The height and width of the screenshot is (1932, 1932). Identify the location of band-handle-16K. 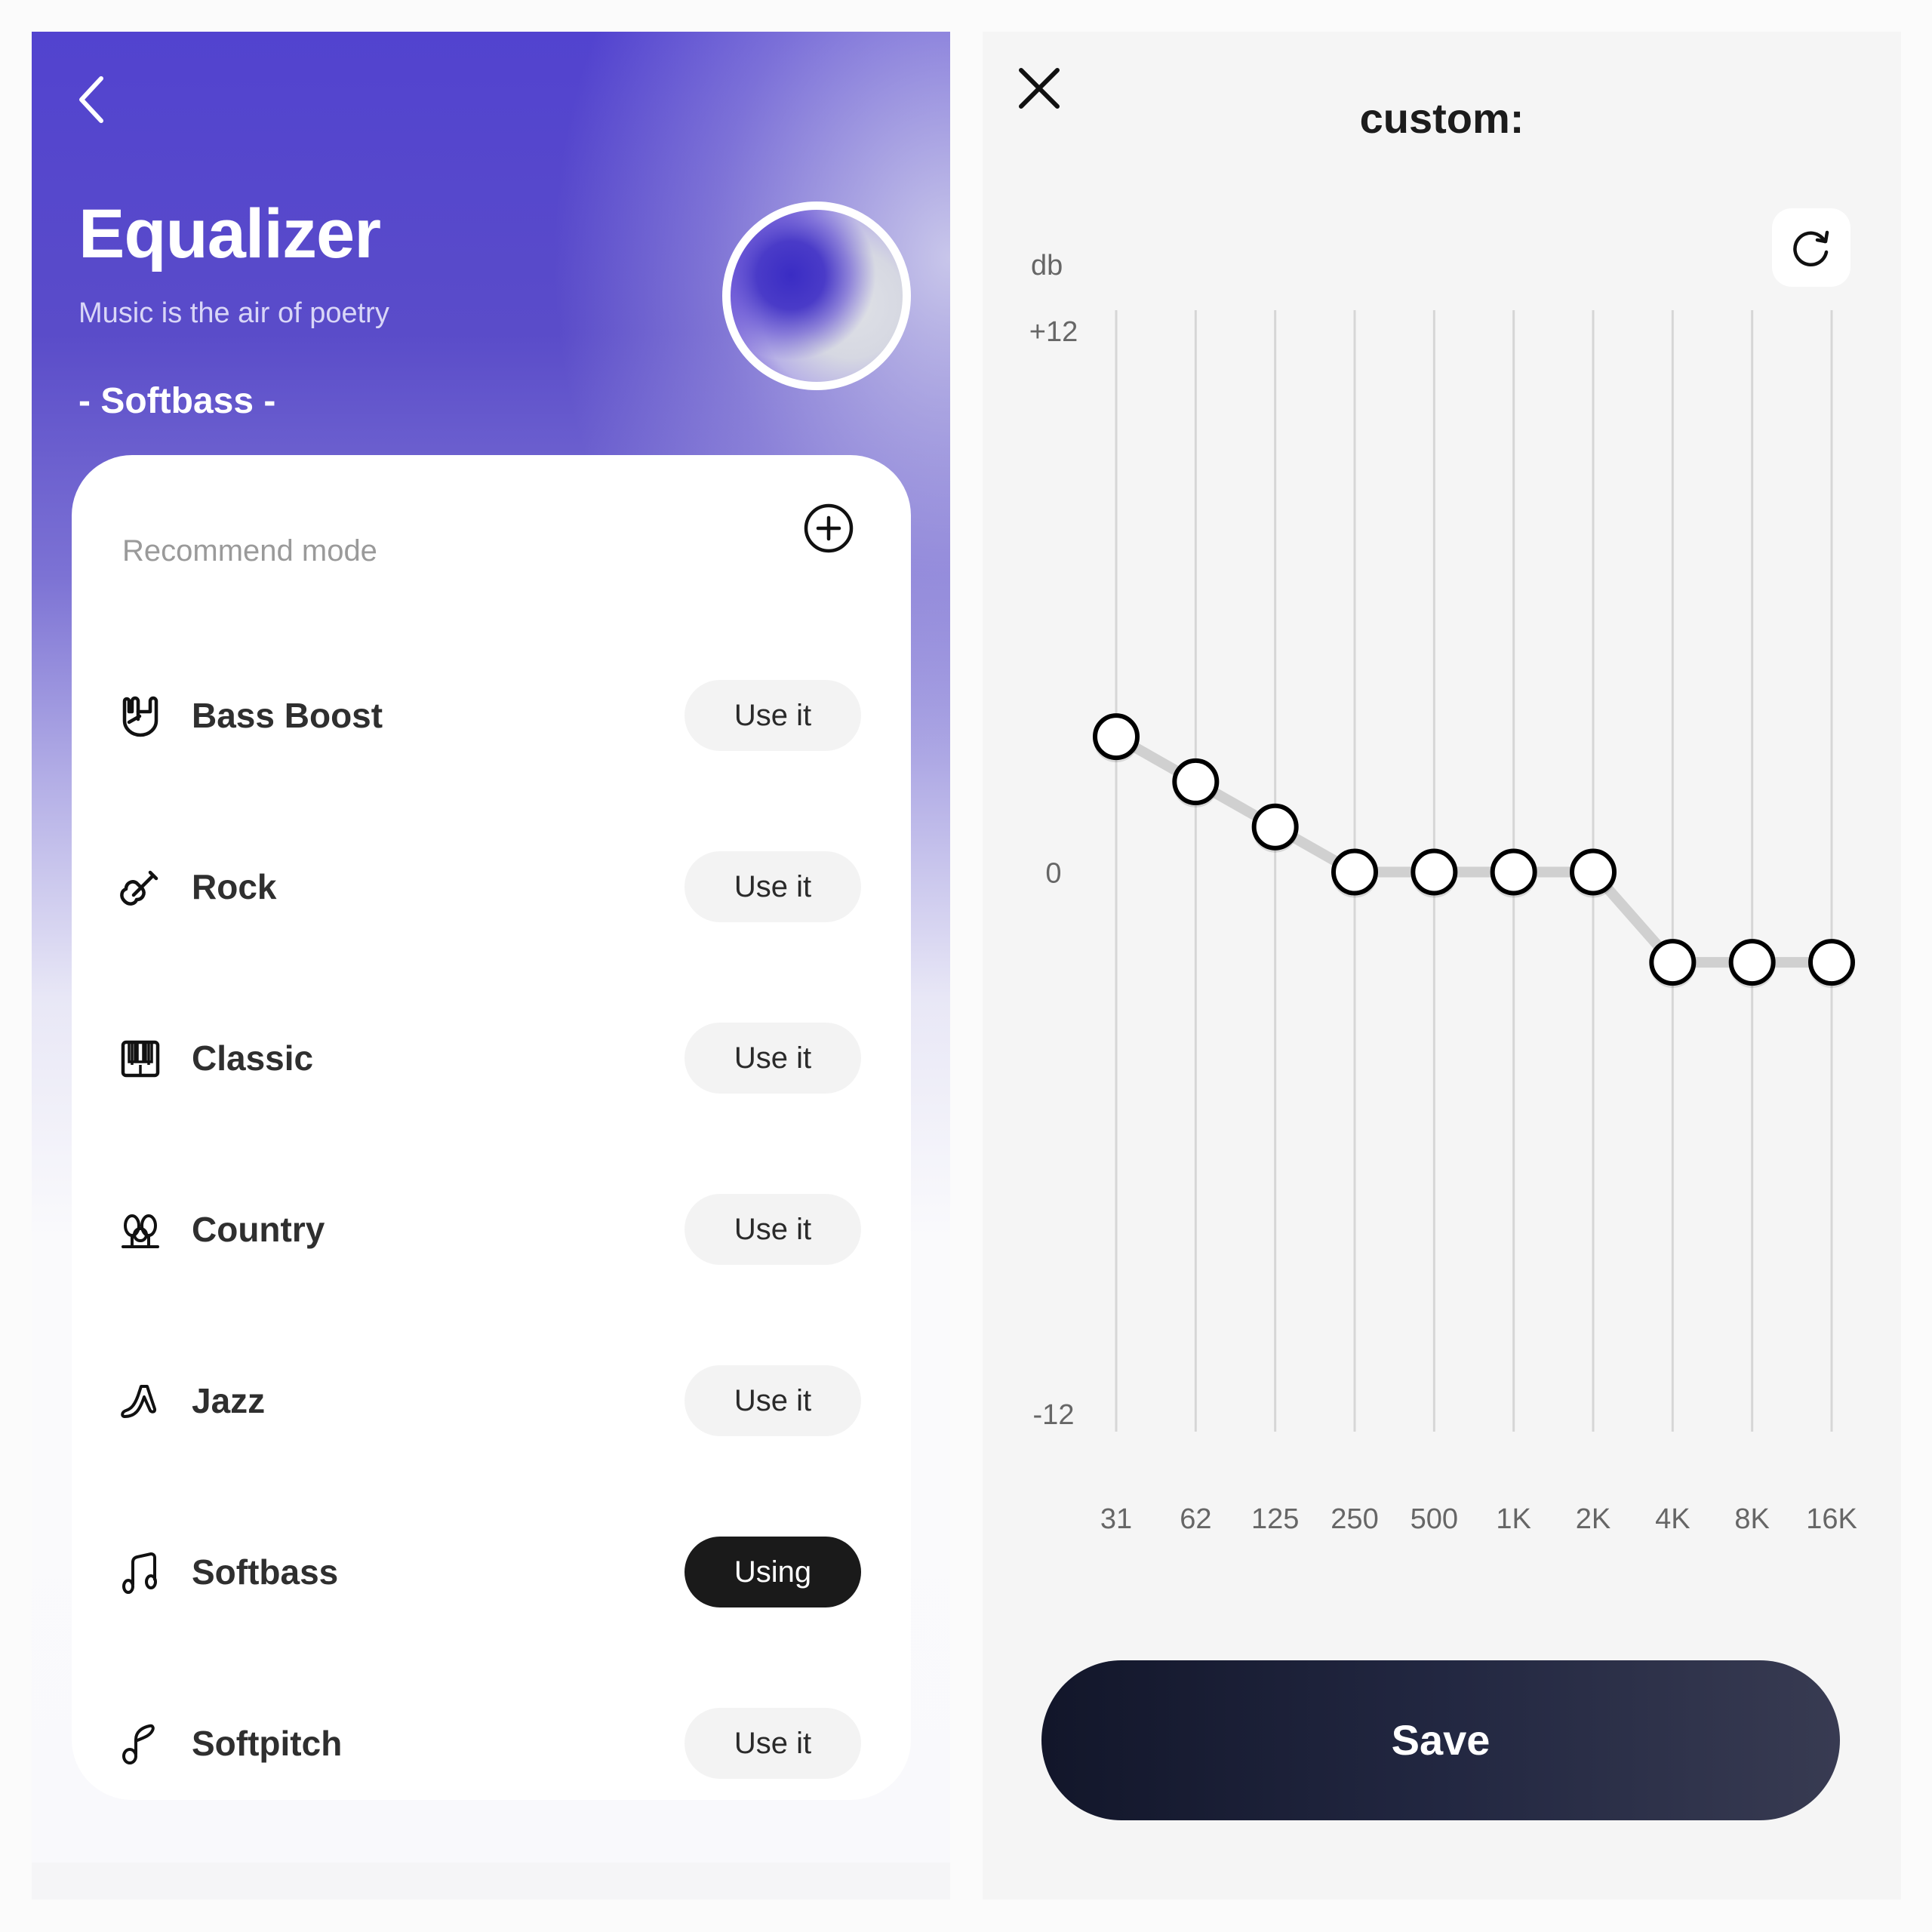
(1831, 962).